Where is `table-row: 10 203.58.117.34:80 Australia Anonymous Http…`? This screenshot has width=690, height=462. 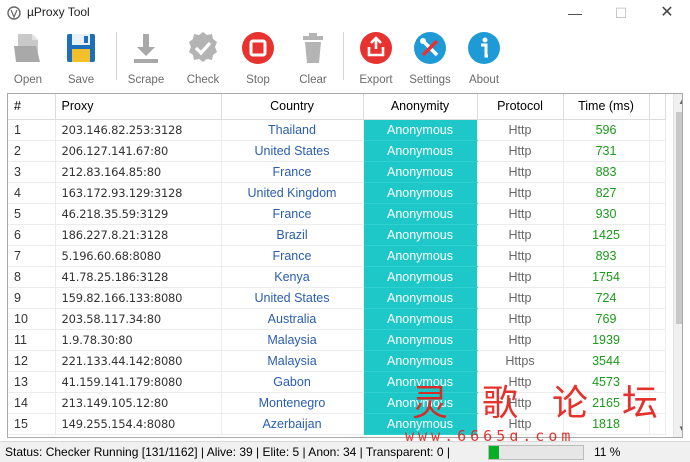
table-row: 10 203.58.117.34:80 Australia Anonymous Http… is located at coordinates (337, 319).